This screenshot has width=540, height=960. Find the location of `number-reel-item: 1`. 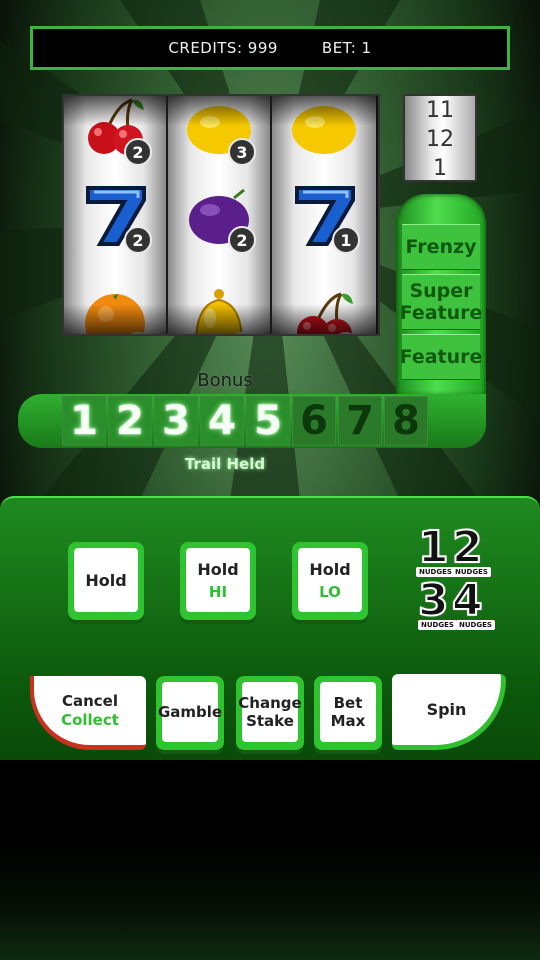

number-reel-item: 1 is located at coordinates (440, 167).